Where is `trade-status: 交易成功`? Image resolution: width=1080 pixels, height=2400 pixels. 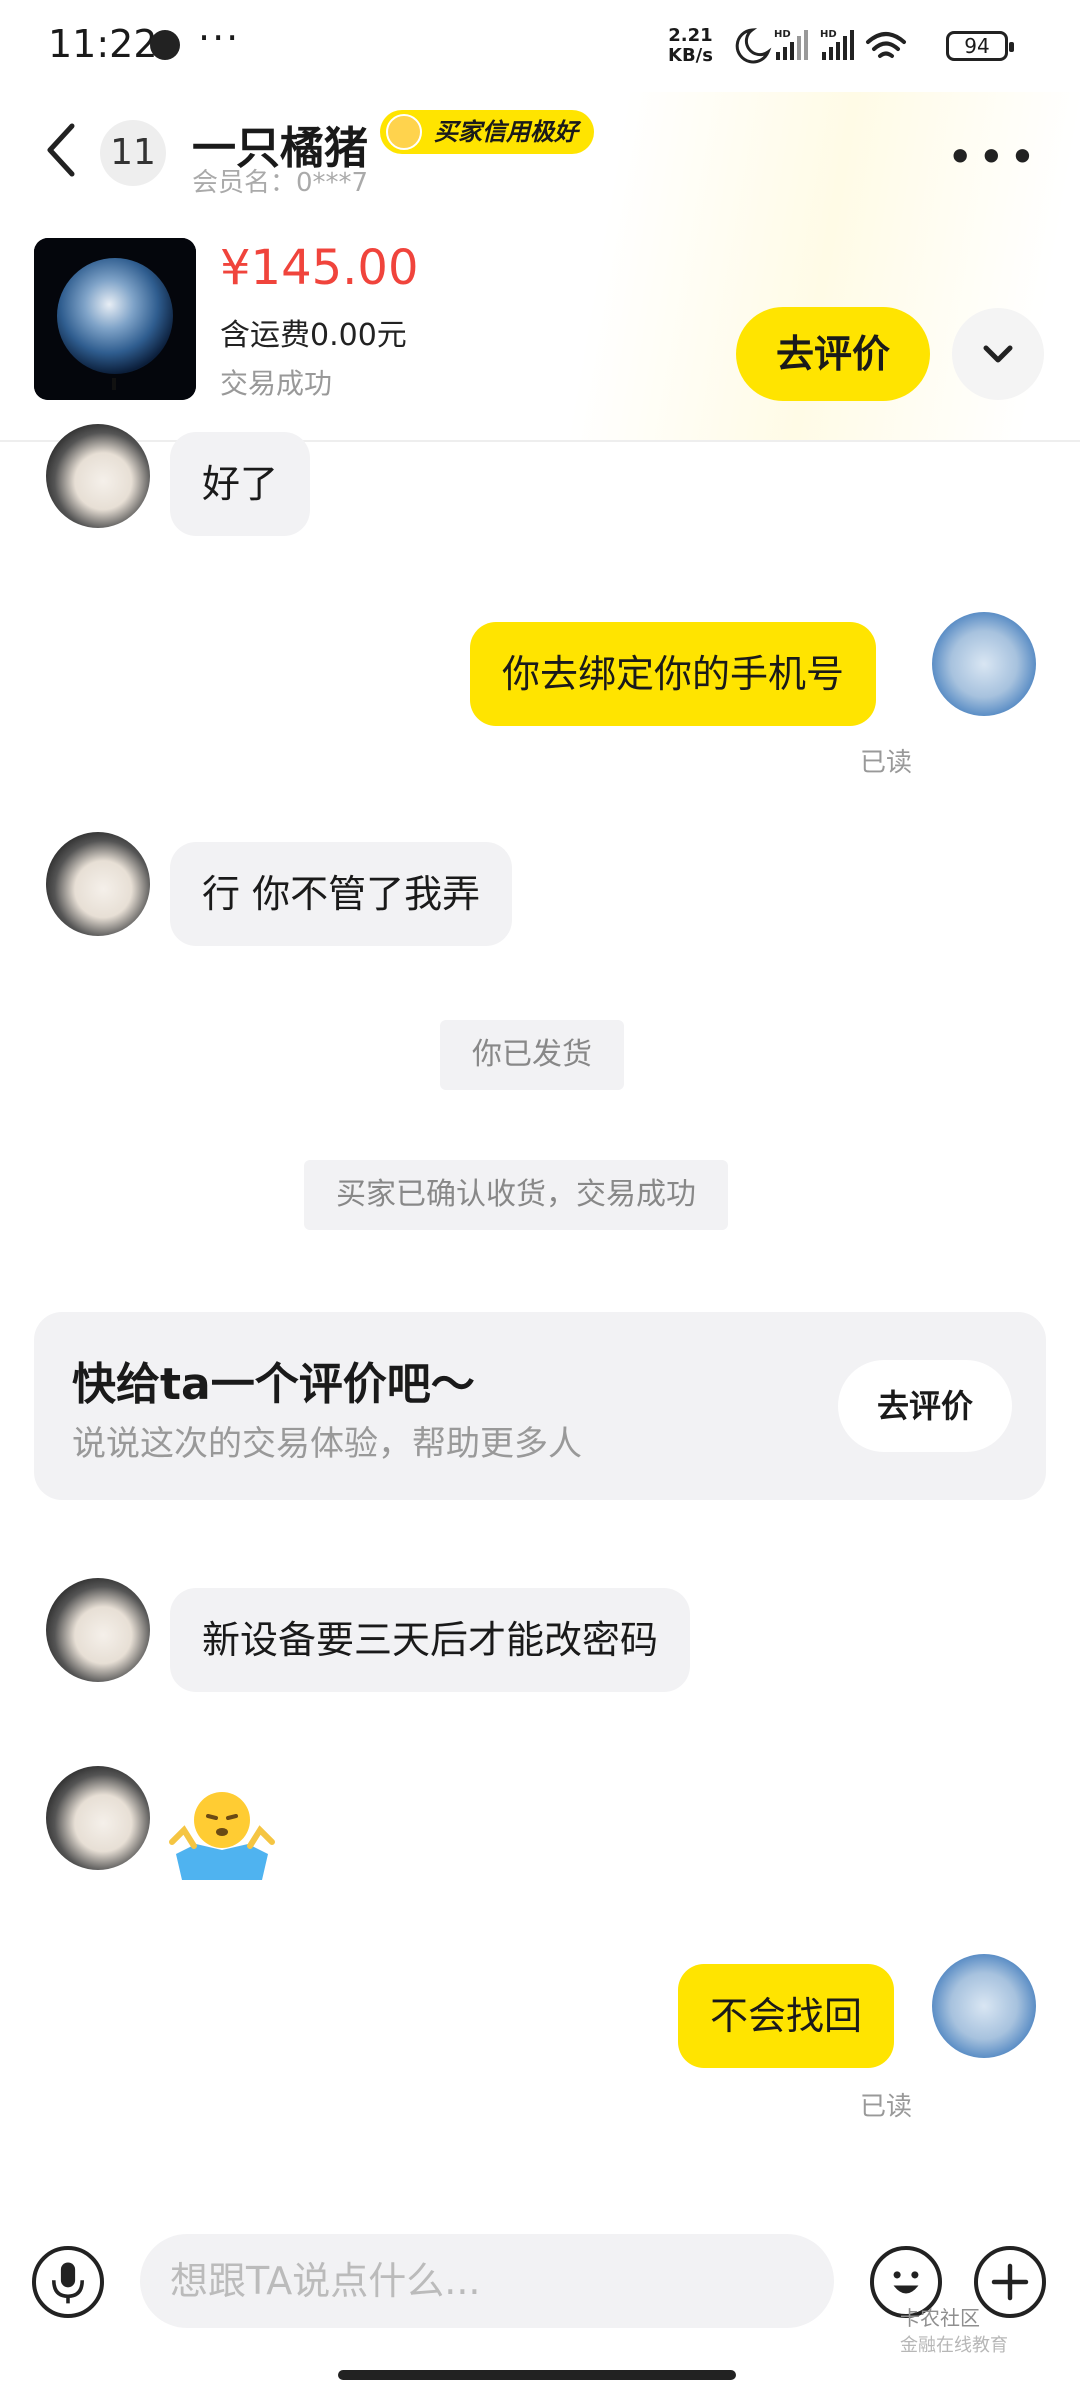 trade-status: 交易成功 is located at coordinates (276, 383).